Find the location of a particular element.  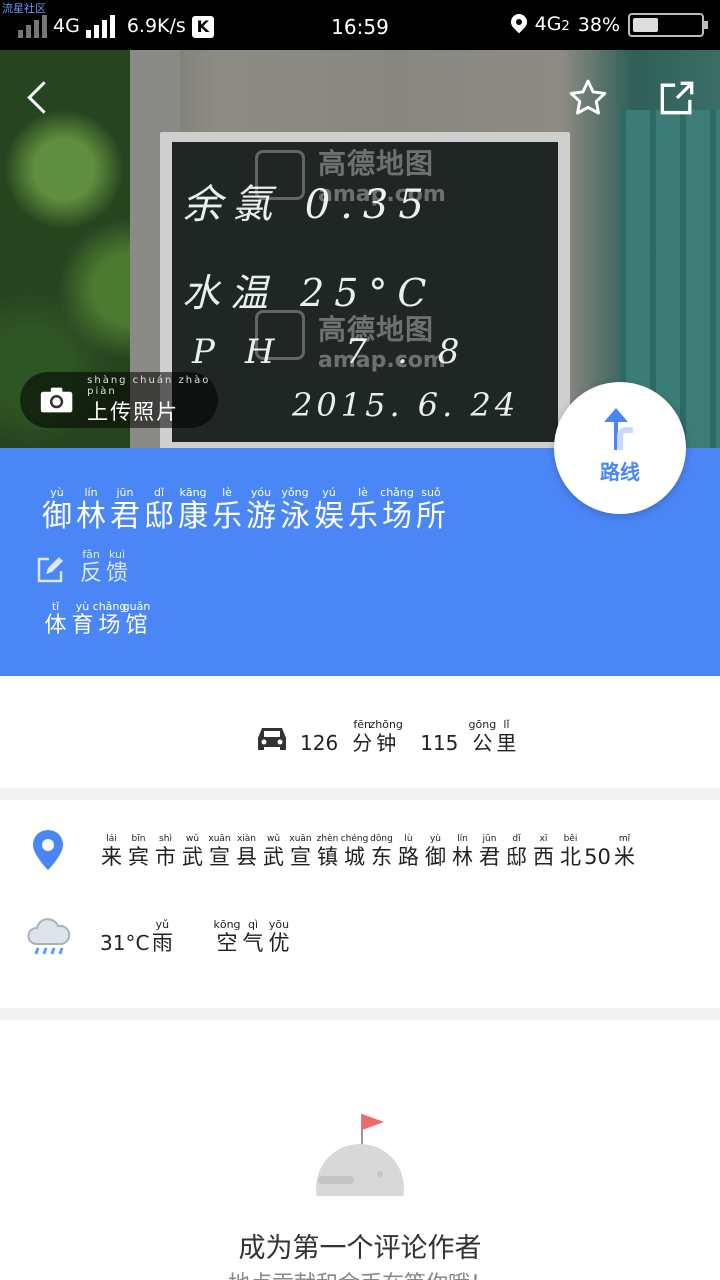

route-arrow-icon is located at coordinates (618, 429).